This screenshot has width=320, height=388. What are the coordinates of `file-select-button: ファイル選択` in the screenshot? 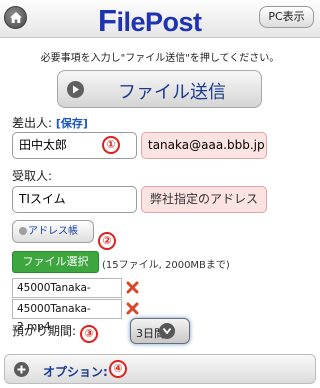 It's located at (55, 262).